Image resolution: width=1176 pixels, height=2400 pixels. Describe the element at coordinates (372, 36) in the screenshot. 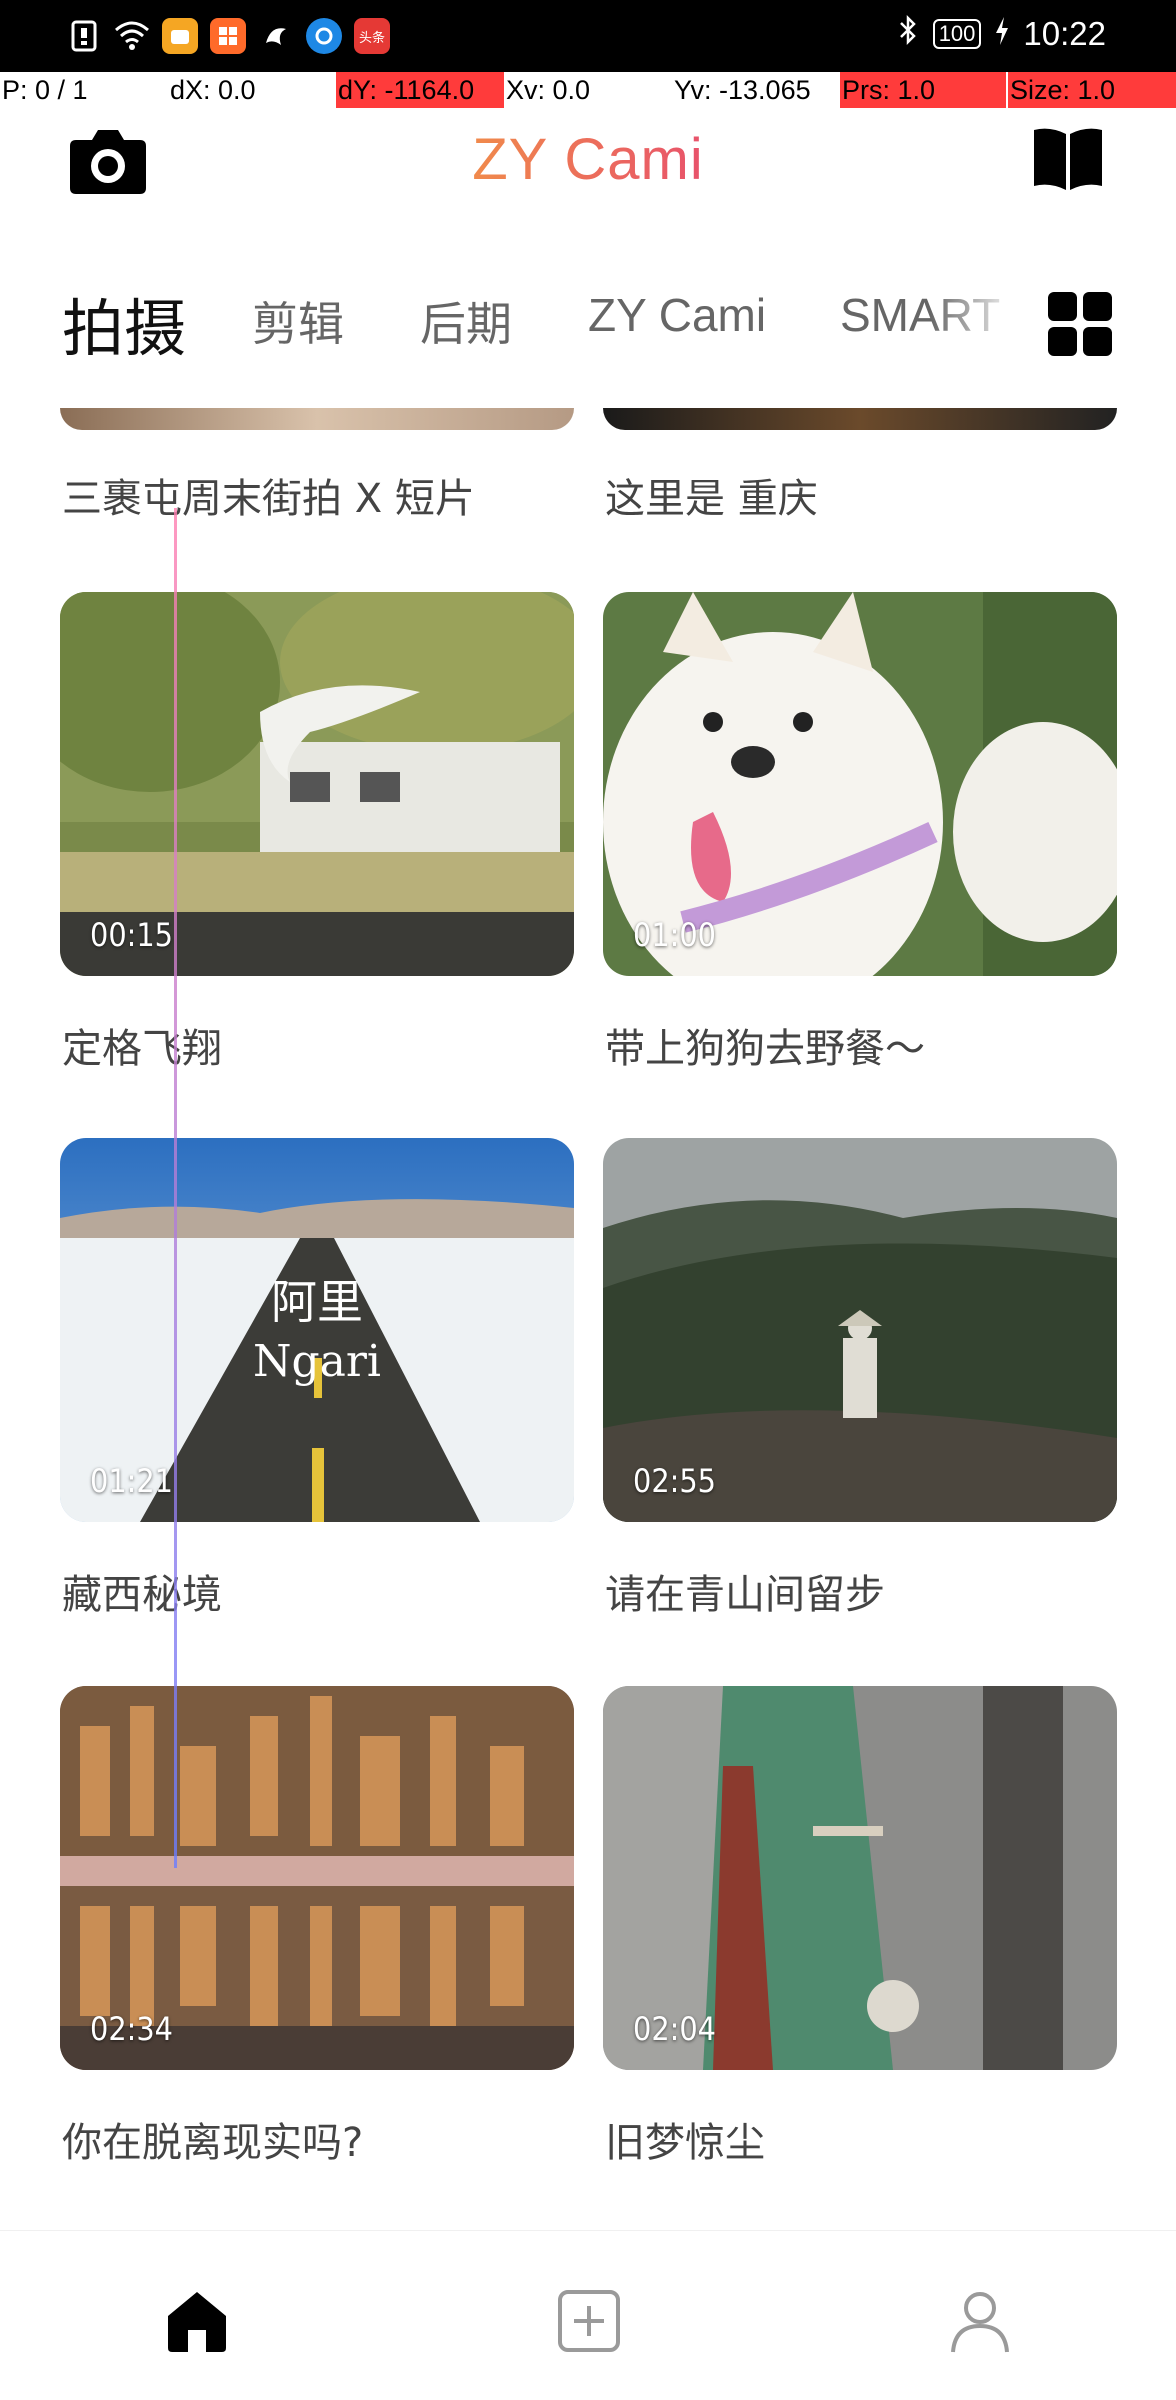

I see `toutiao-icon: 头条` at that location.